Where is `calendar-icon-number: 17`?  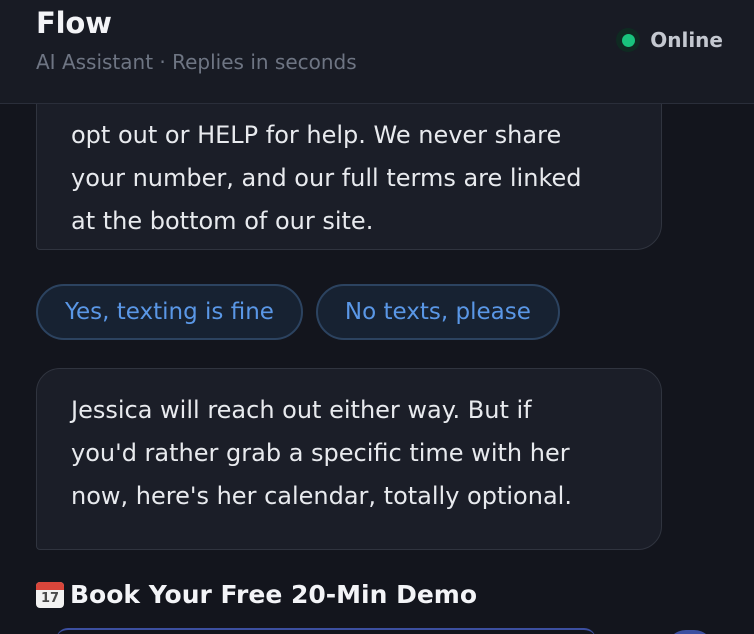 calendar-icon-number: 17 is located at coordinates (50, 598).